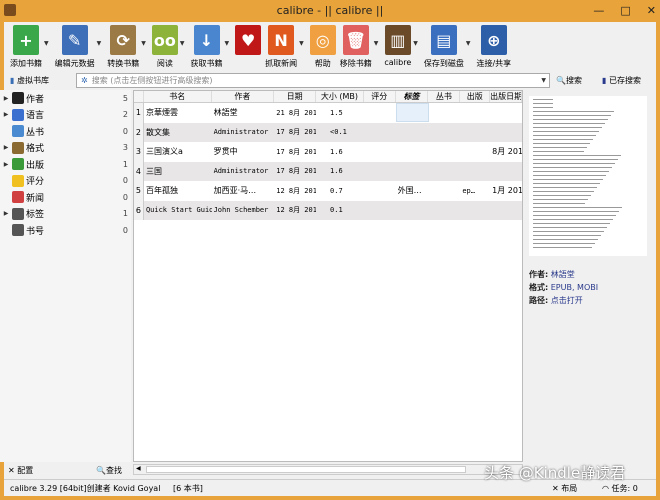 This screenshot has width=660, height=500. Describe the element at coordinates (567, 300) in the screenshot. I see `path-link: 点击打开` at that location.